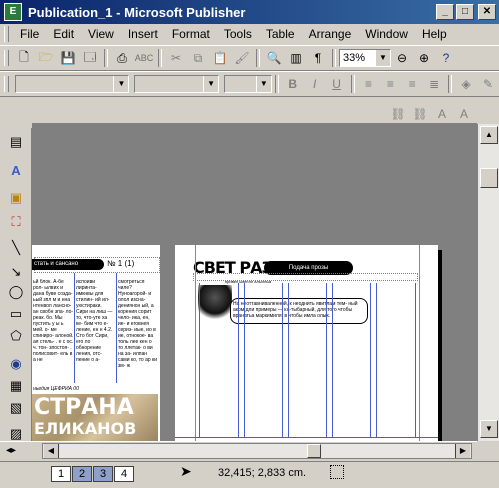 This screenshot has width=499, height=488. I want to click on standard-toolbar: 🗋 🗁 💾 🗔 ⎙ ABC ✂ ⧉ 📋 🖌 🔍 ▥ ¶ 33% ▼ ⊖ ⊕ ?, so click(249, 58).